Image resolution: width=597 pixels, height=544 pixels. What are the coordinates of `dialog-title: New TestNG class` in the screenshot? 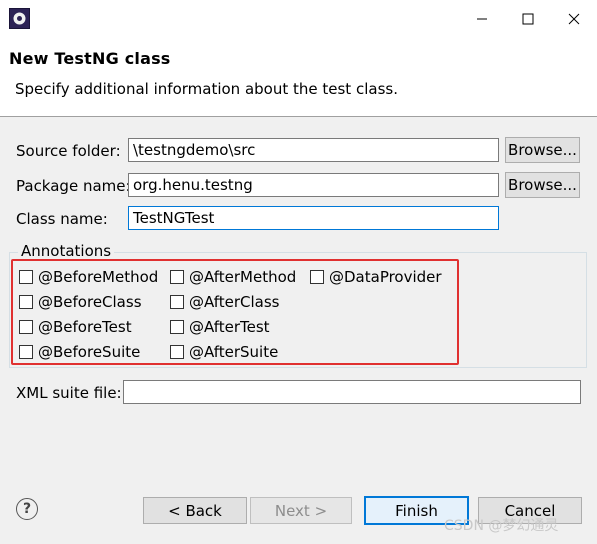 It's located at (90, 58).